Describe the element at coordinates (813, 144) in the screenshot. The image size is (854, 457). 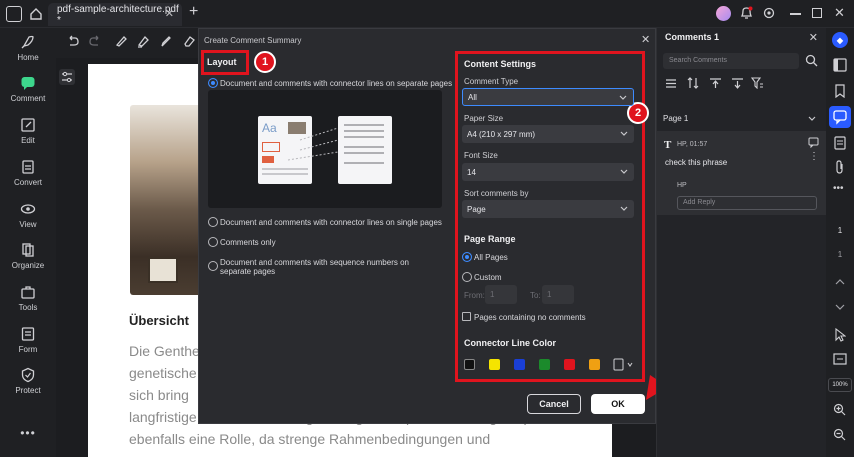
I see `reply-icon` at that location.